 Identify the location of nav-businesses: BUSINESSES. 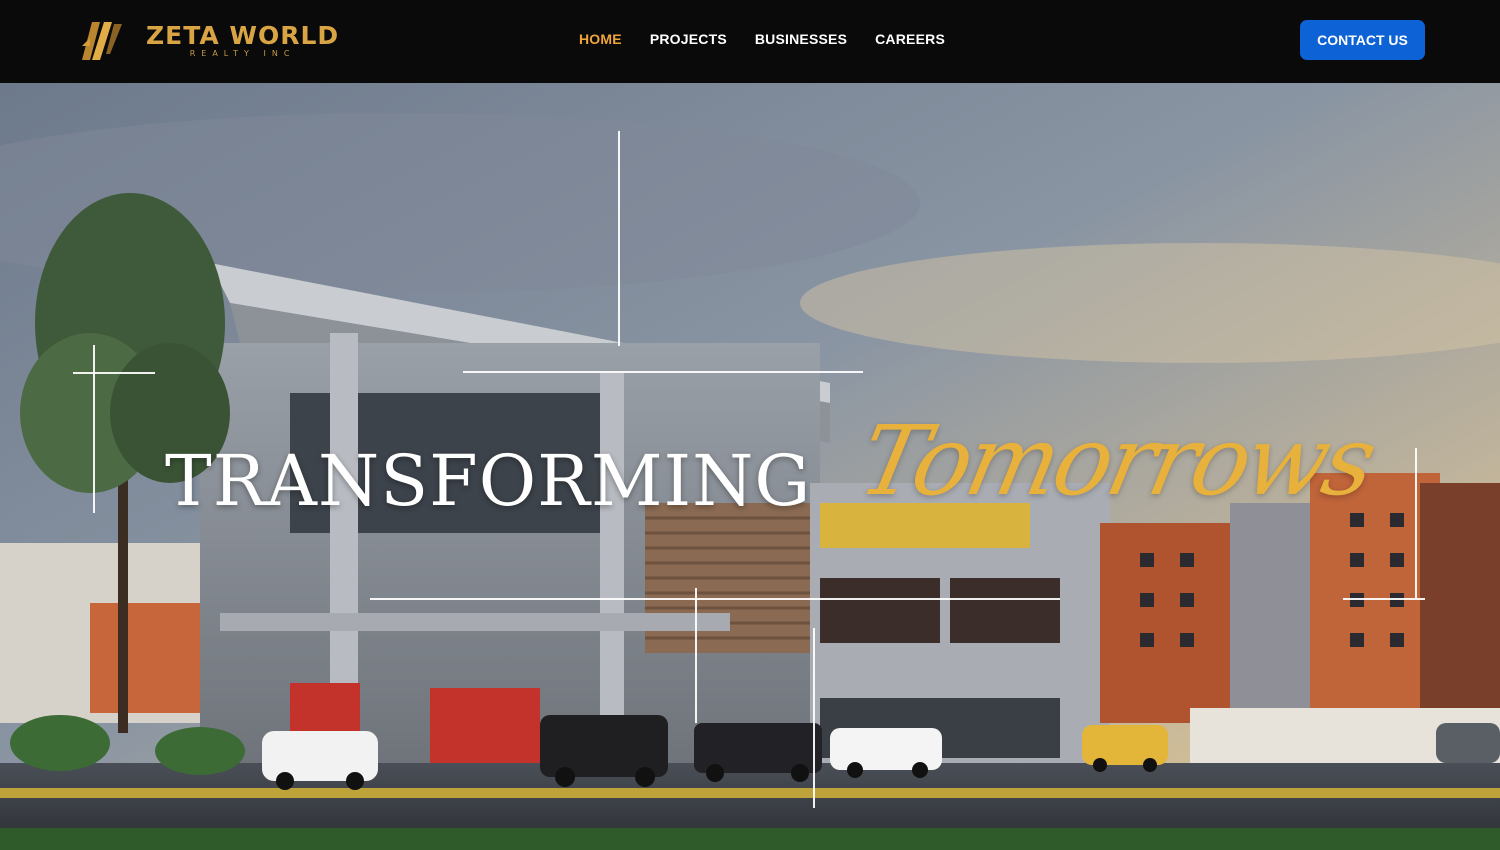
(801, 39).